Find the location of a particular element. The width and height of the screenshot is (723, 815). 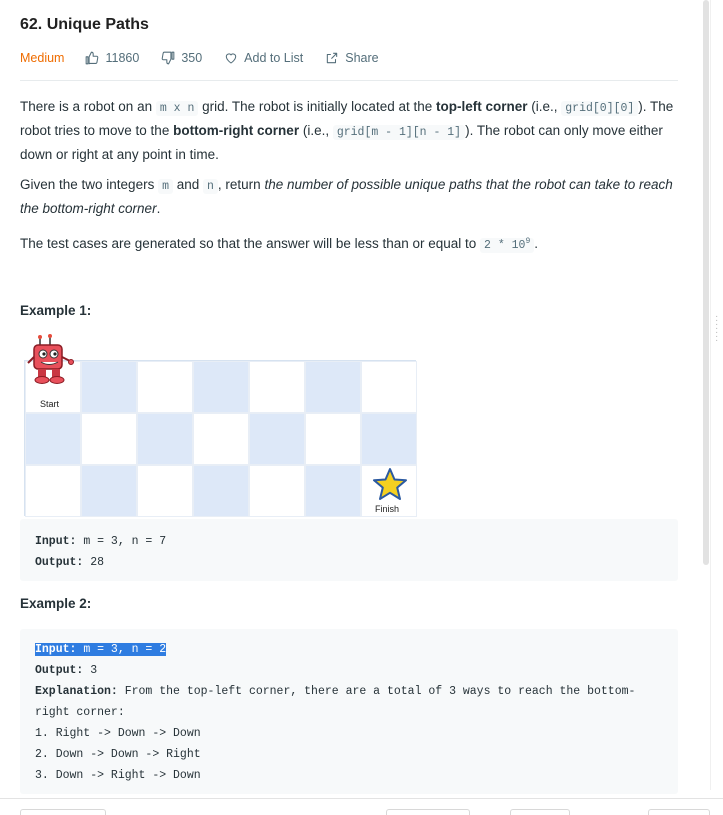

selected-text: Input: m = 3, n = 2 is located at coordinates (101, 649).